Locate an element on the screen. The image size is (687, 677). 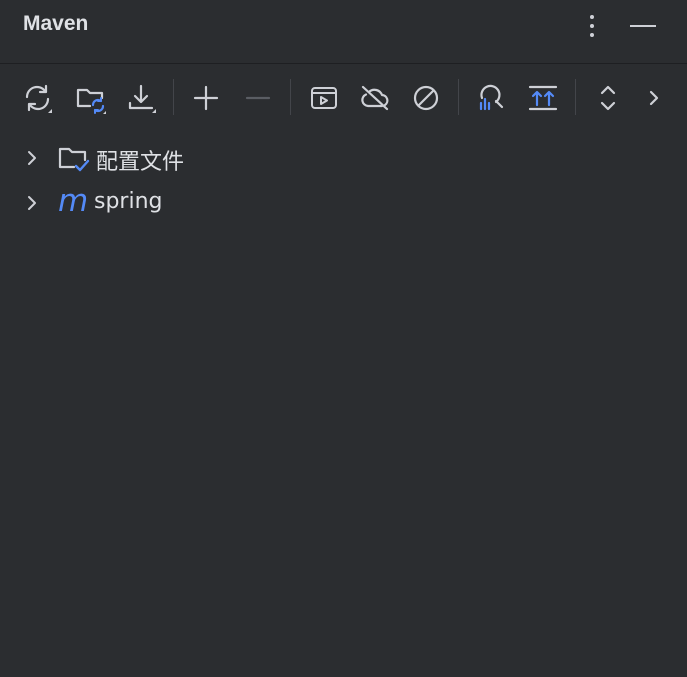
cloud-off-icon is located at coordinates (375, 98).